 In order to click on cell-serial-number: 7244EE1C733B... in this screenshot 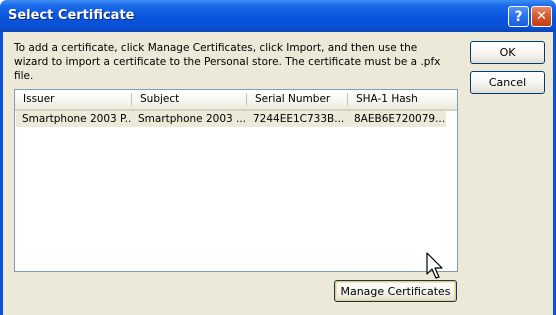, I will do `click(299, 119)`.